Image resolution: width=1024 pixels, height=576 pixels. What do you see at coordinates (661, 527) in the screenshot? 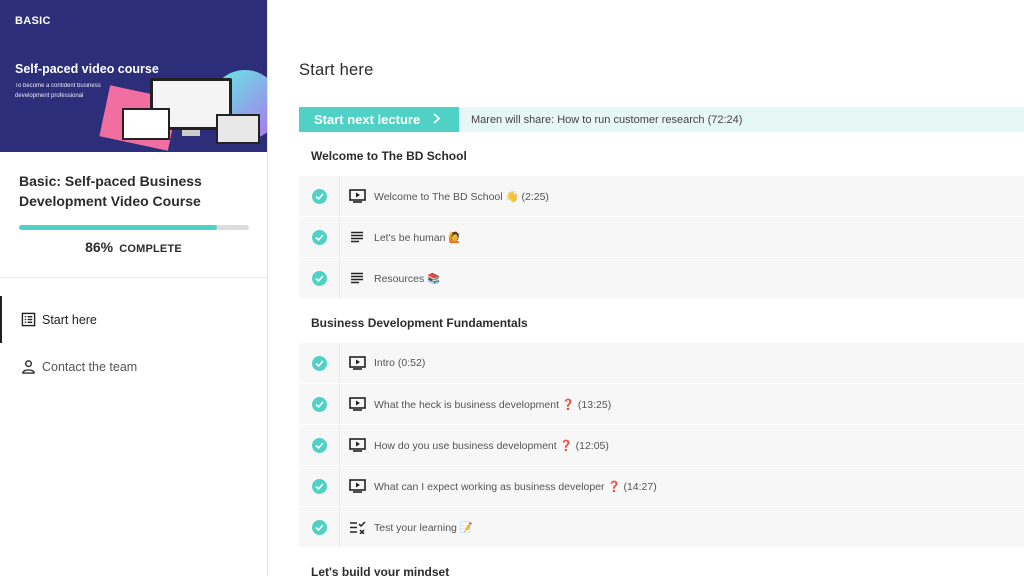
I see `lecture-row: Test your learning 📝` at bounding box center [661, 527].